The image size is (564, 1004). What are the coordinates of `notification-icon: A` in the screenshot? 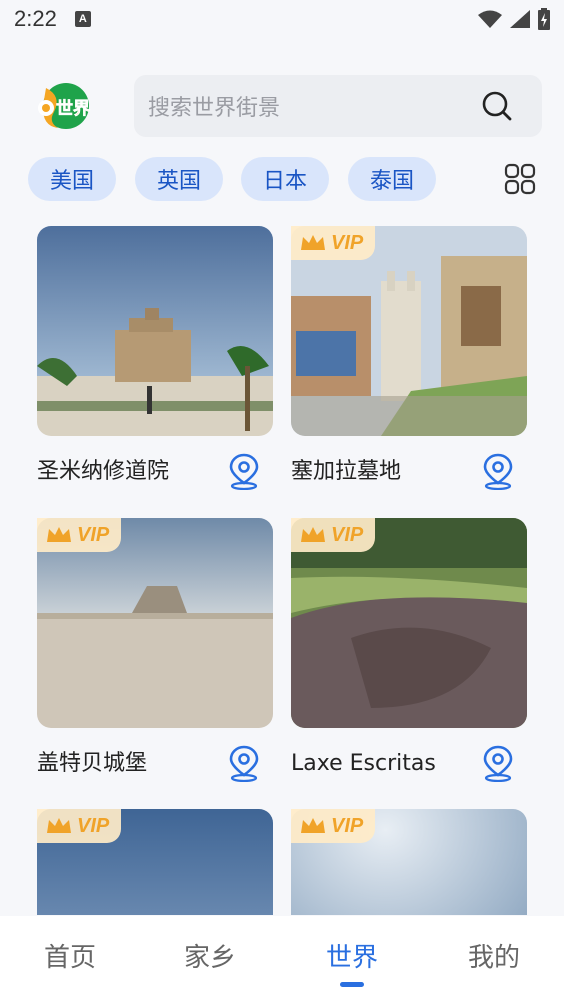 It's located at (82, 19).